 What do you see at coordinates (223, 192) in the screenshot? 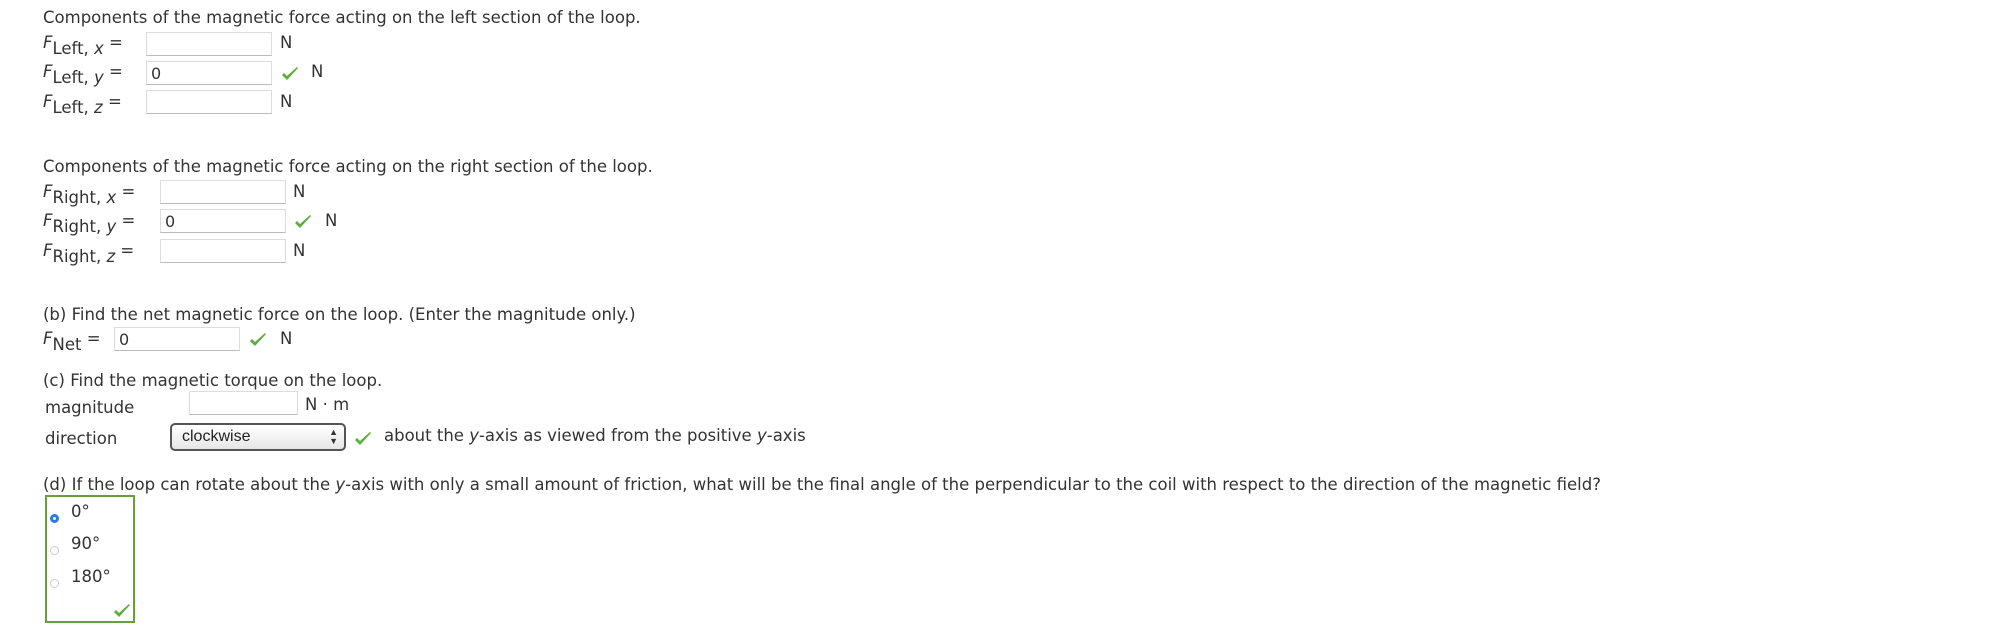
I see `f-right-x-input` at bounding box center [223, 192].